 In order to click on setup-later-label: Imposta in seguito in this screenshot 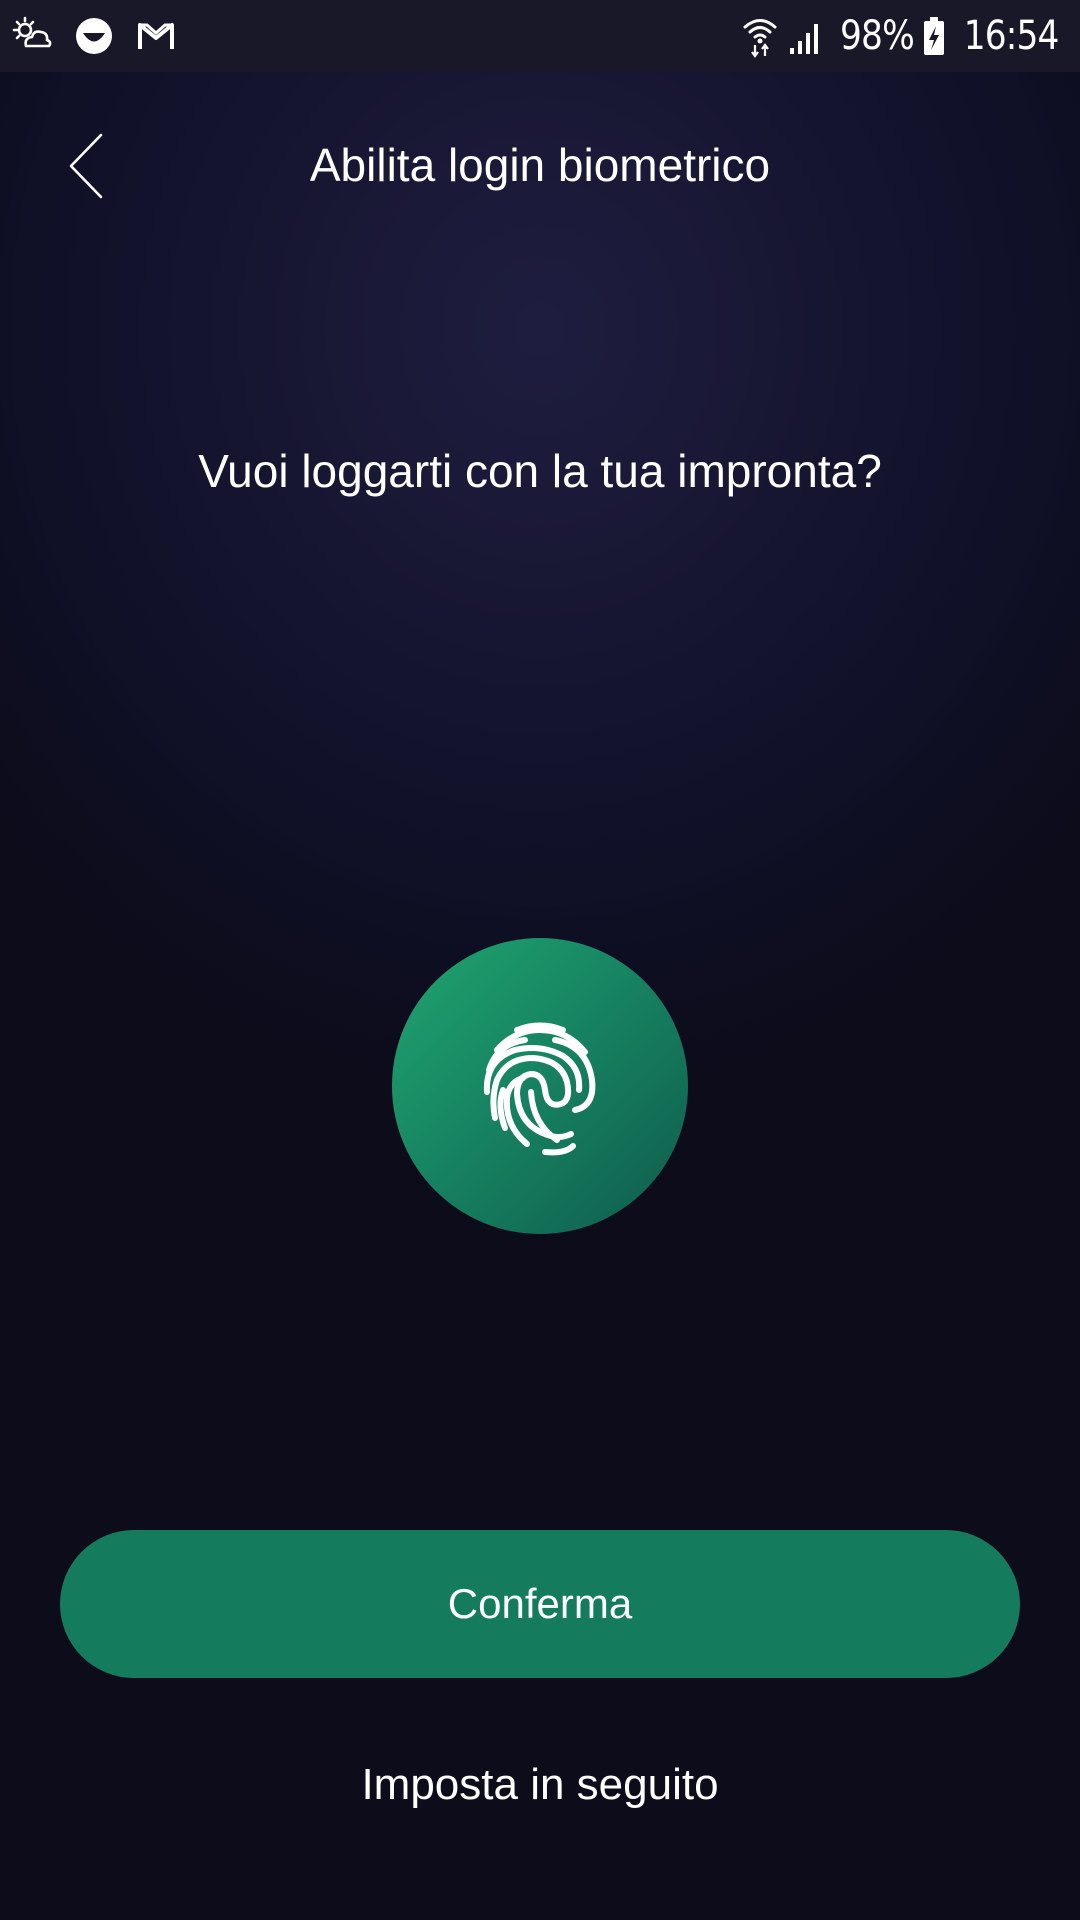, I will do `click(540, 1784)`.